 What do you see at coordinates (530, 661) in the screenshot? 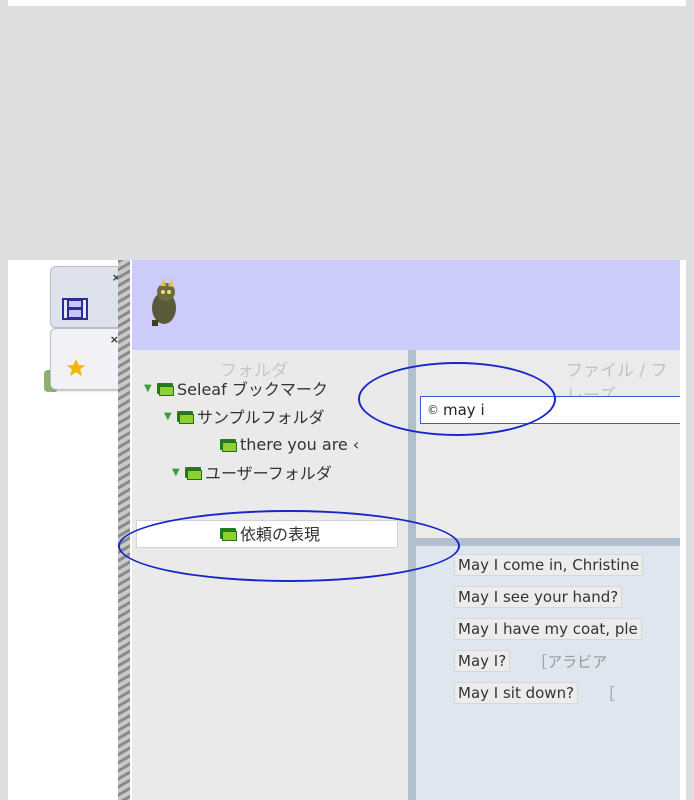
I see `result-item: May I? ［アラビア` at bounding box center [530, 661].